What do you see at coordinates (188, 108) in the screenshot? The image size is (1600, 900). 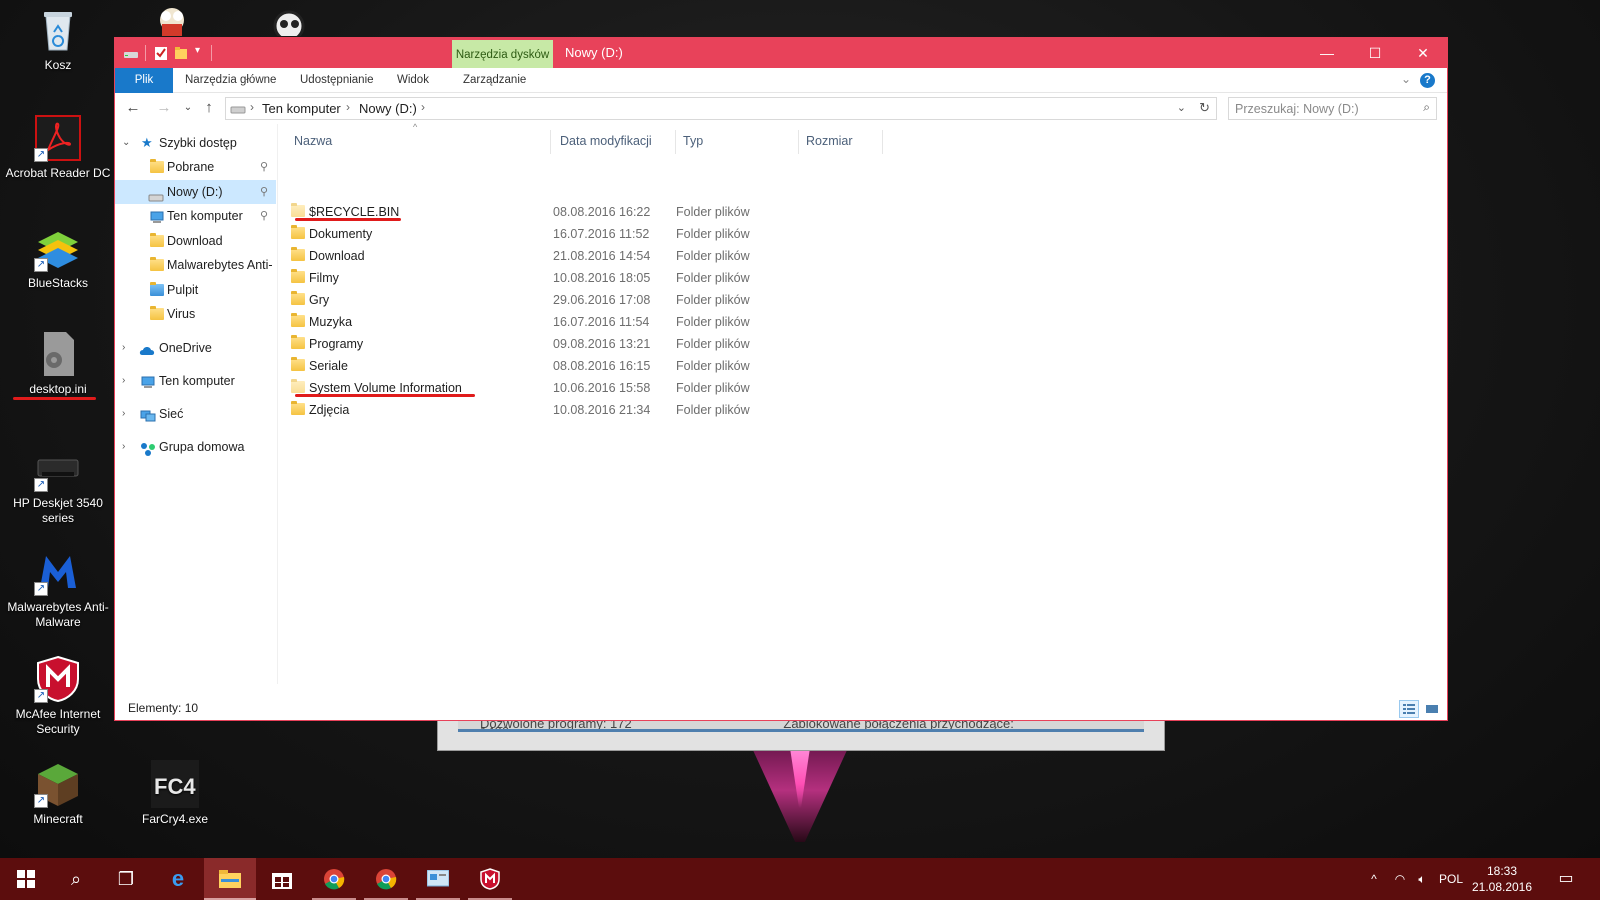 I see `recent-locations-icon: ⌄` at bounding box center [188, 108].